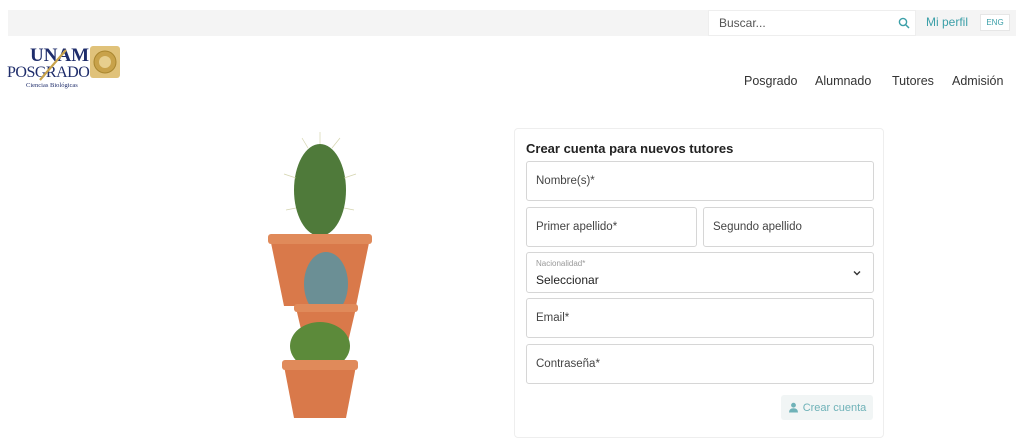  I want to click on search-icon, so click(904, 23).